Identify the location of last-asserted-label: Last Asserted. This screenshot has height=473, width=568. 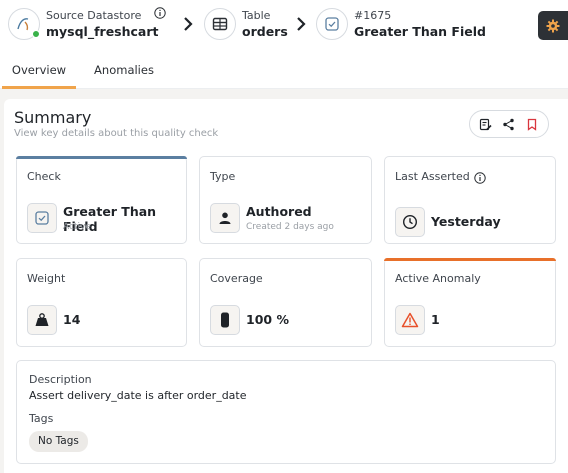
(432, 176).